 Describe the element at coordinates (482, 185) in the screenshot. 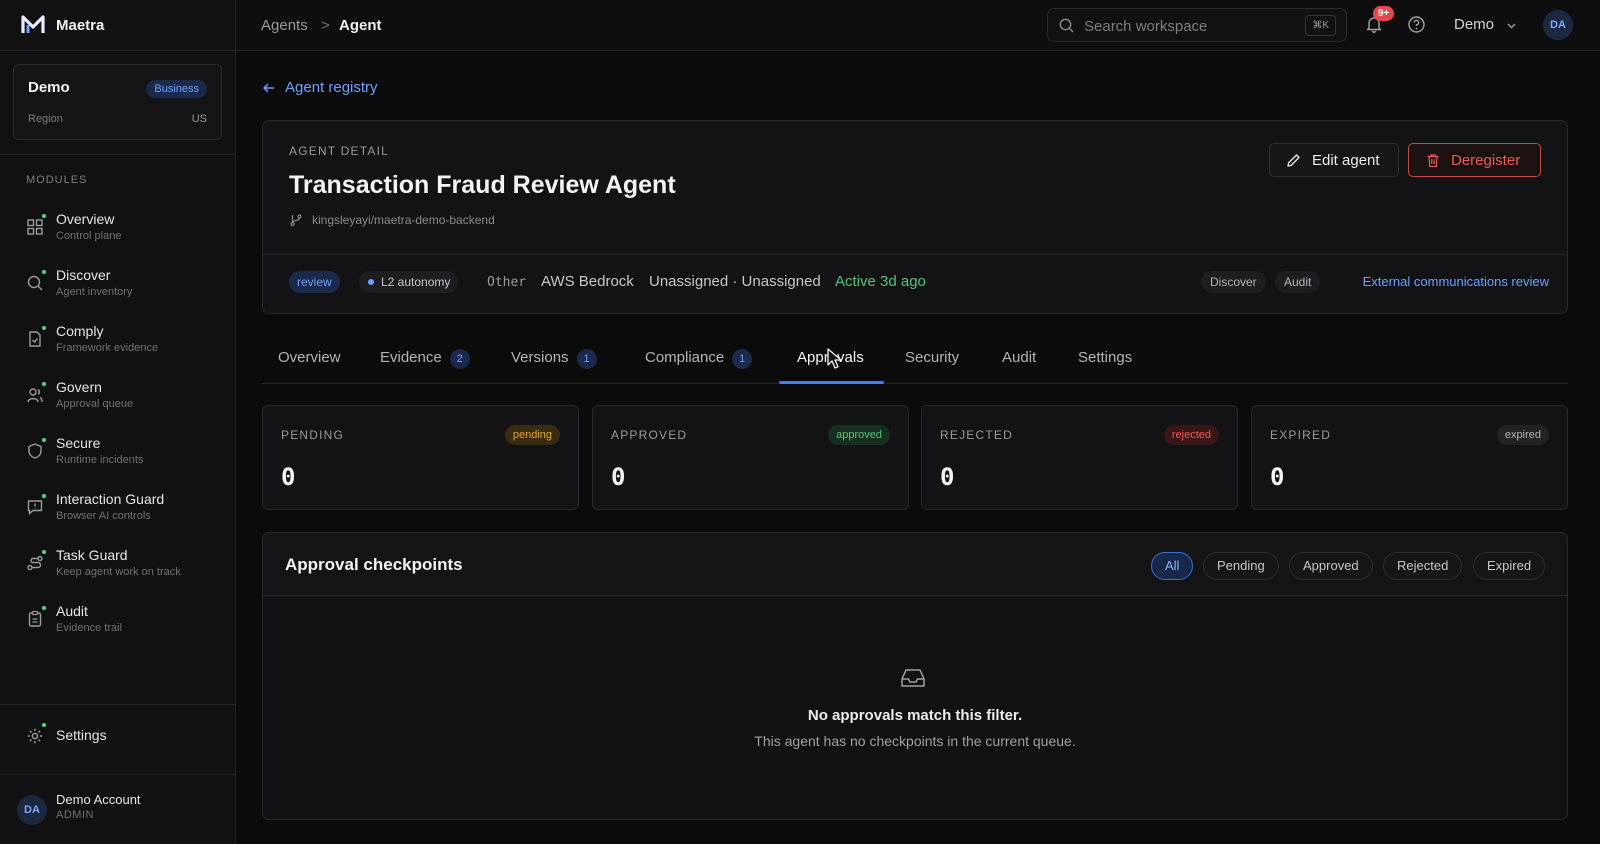

I see `agent-title: Transaction Fraud Review Agent` at that location.